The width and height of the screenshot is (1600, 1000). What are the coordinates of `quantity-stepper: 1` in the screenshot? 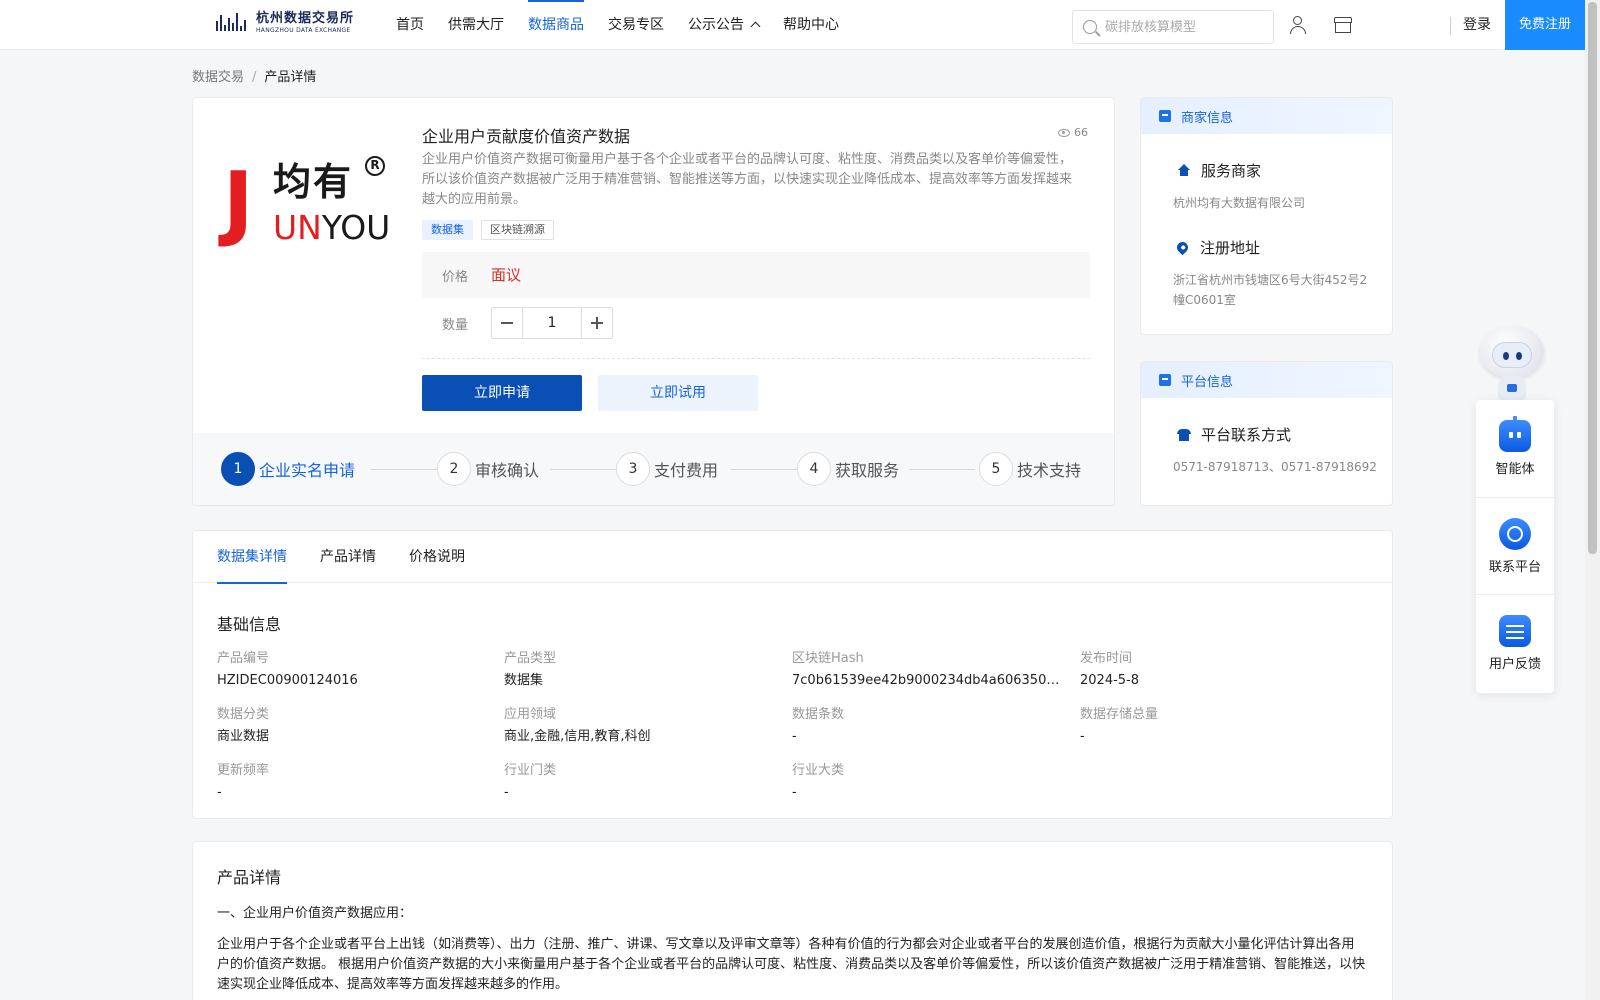 It's located at (552, 323).